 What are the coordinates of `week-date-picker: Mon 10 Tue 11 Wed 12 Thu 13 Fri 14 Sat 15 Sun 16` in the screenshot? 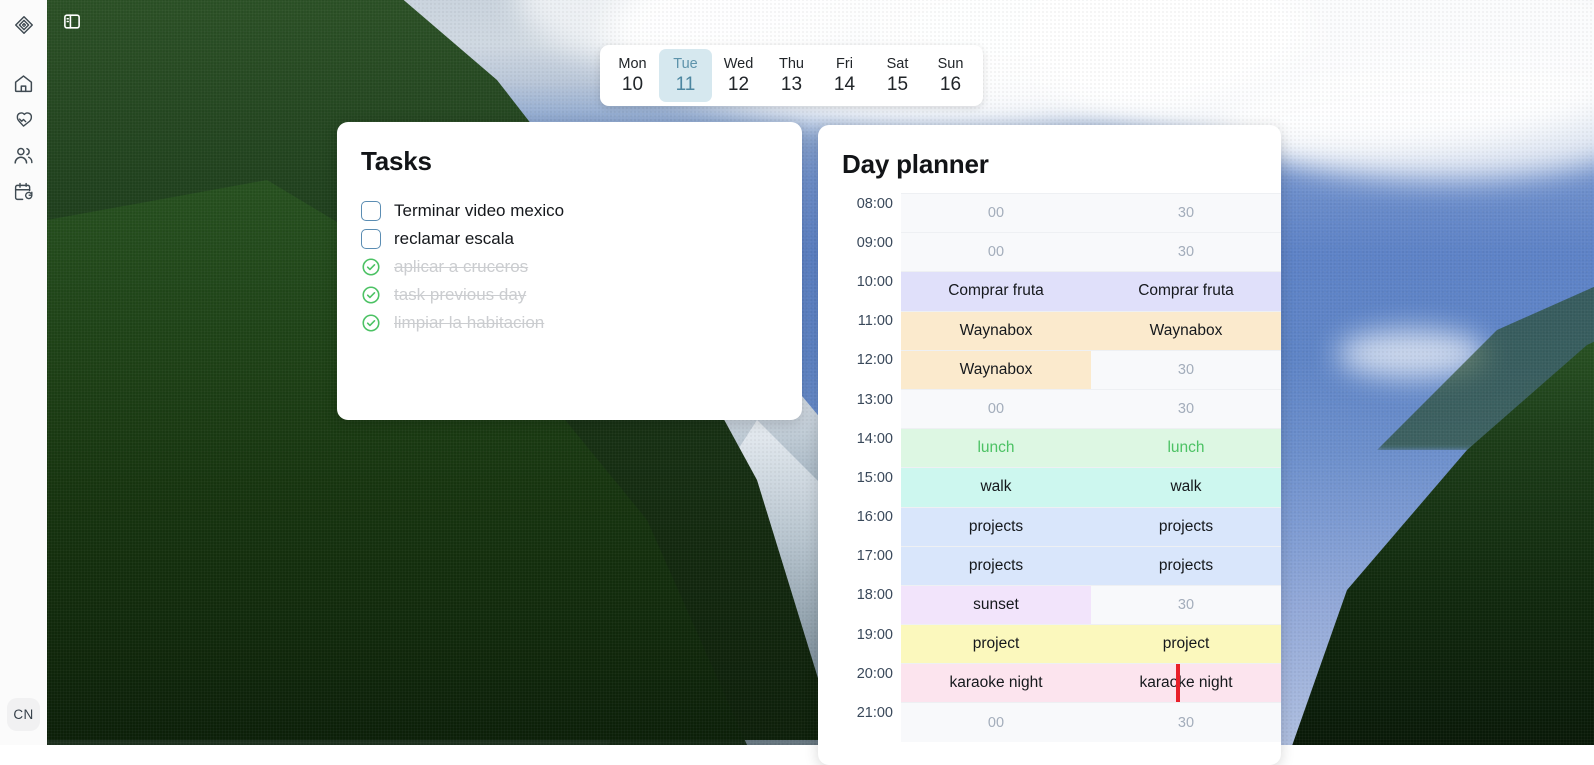 It's located at (791, 75).